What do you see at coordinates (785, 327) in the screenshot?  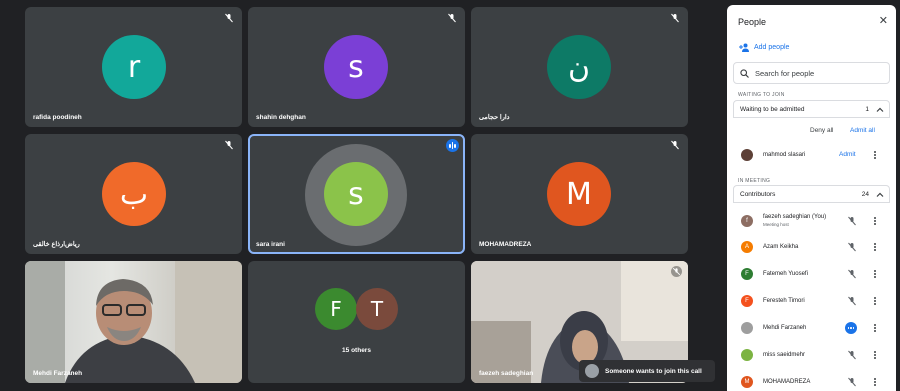 I see `person-name: Mehdi Farzaneh` at bounding box center [785, 327].